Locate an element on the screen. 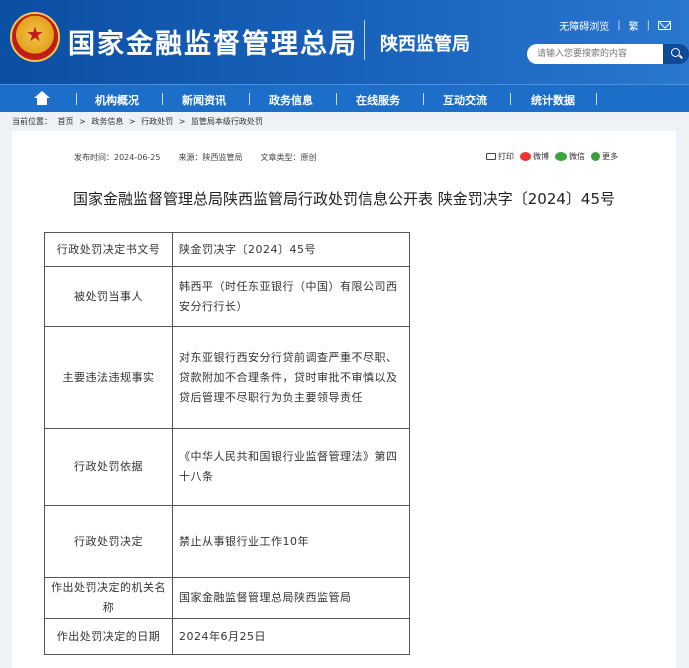  row-value: 陕金罚决字〔2024〕45号 is located at coordinates (291, 249).